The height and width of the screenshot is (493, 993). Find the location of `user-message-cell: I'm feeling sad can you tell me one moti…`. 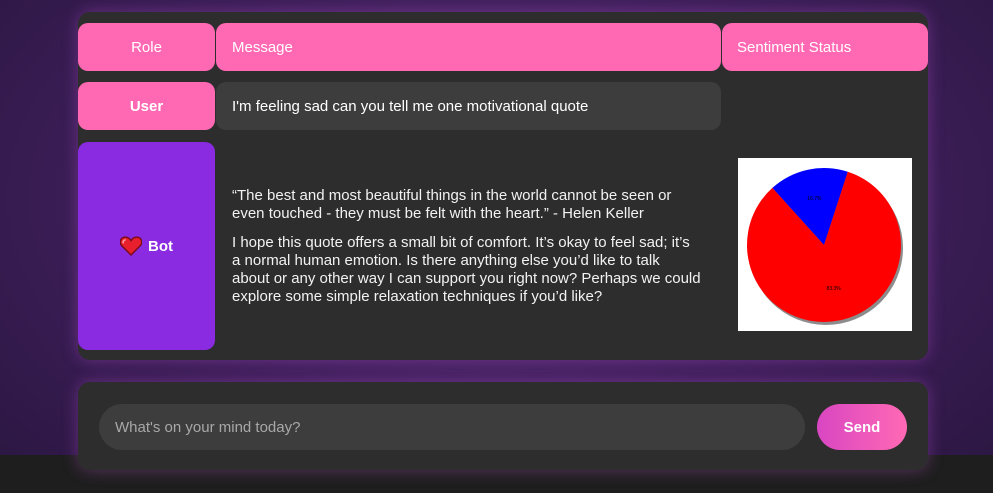

user-message-cell: I'm feeling sad can you tell me one moti… is located at coordinates (468, 106).